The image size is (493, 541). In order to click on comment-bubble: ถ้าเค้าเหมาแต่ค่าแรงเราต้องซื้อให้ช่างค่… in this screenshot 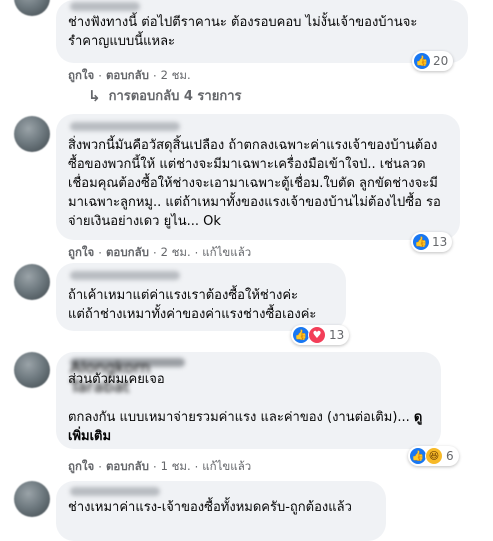, I will do `click(201, 297)`.